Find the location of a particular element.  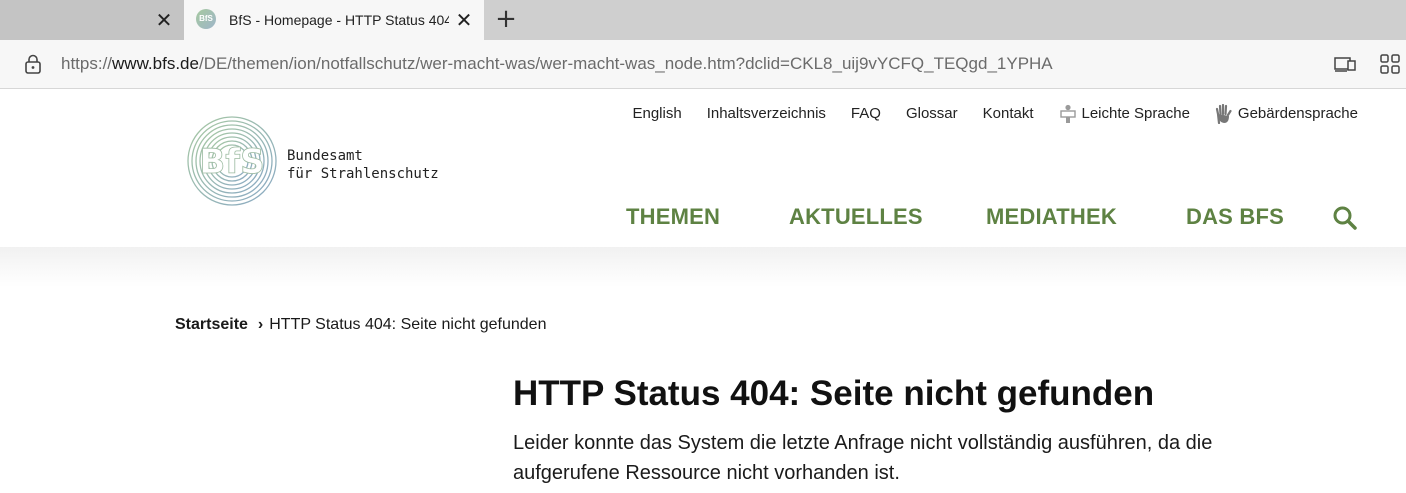

bfs-logo: BfS is located at coordinates (232, 161).